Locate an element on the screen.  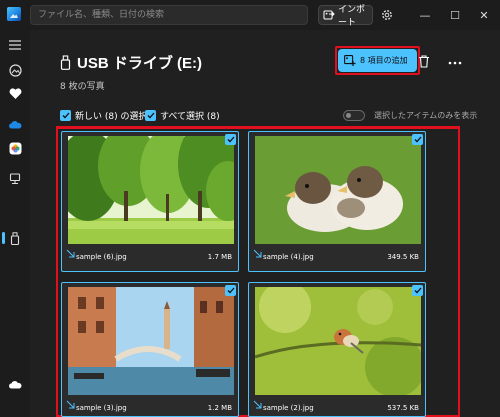
select-new-checkbox is located at coordinates (65, 115).